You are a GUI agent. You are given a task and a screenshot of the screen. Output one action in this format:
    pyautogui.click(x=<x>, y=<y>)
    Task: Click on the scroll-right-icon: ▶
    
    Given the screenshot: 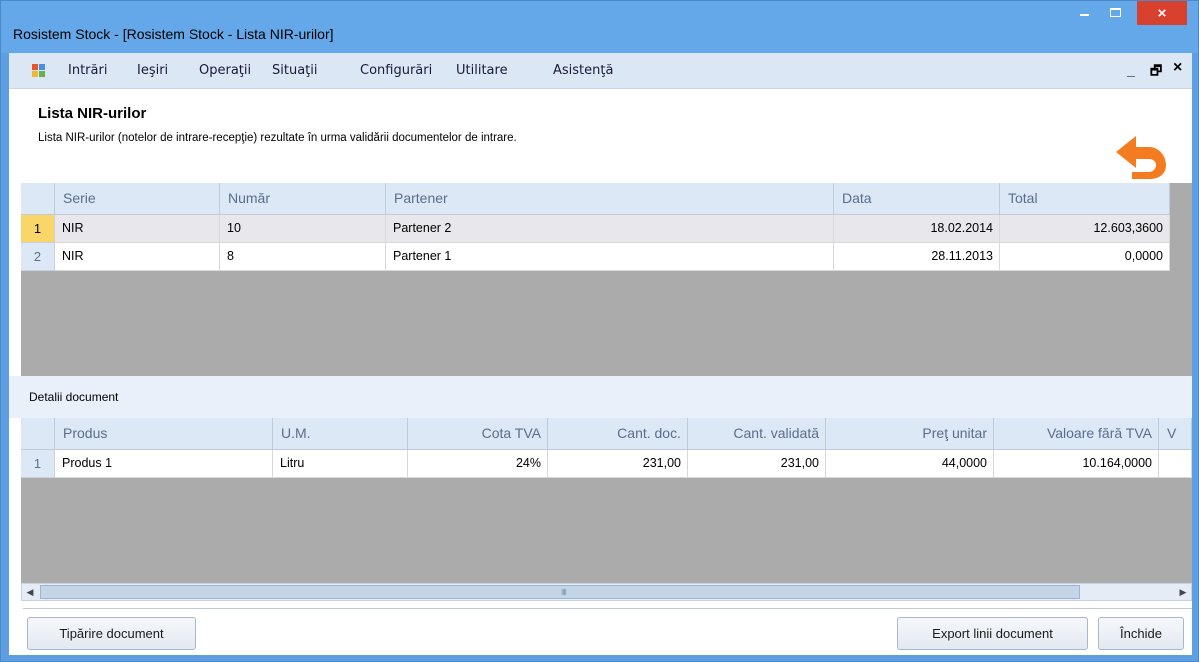 What is the action you would take?
    pyautogui.click(x=1183, y=592)
    